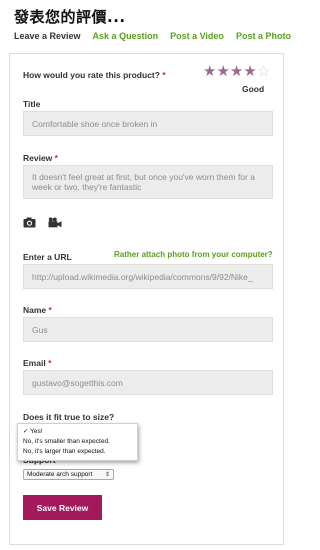 The image size is (320, 550). I want to click on url-label: Enter a URL, so click(47, 257).